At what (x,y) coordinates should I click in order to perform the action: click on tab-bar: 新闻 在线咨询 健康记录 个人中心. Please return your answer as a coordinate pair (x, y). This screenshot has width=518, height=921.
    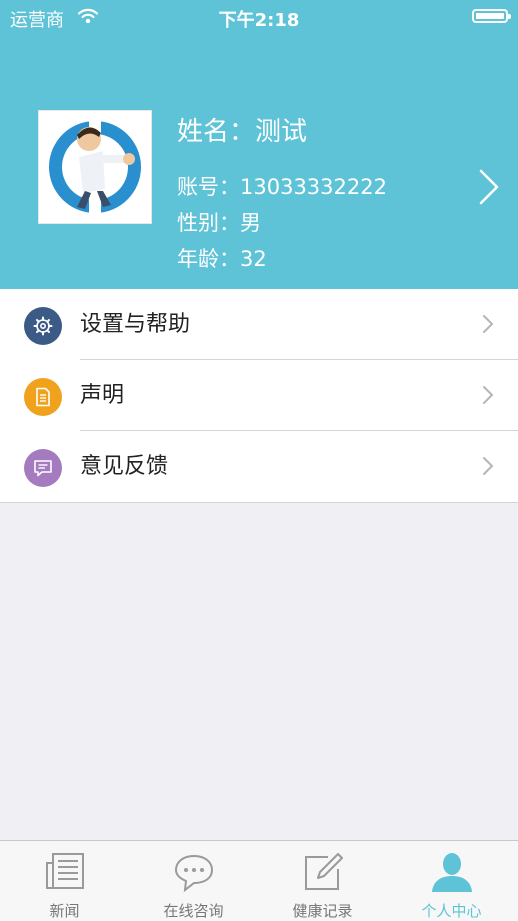
    Looking at the image, I should click on (259, 880).